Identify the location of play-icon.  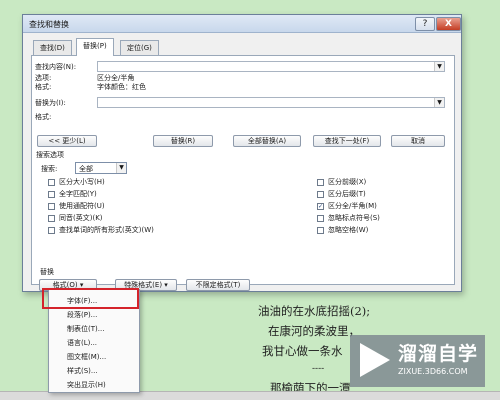
(375, 360).